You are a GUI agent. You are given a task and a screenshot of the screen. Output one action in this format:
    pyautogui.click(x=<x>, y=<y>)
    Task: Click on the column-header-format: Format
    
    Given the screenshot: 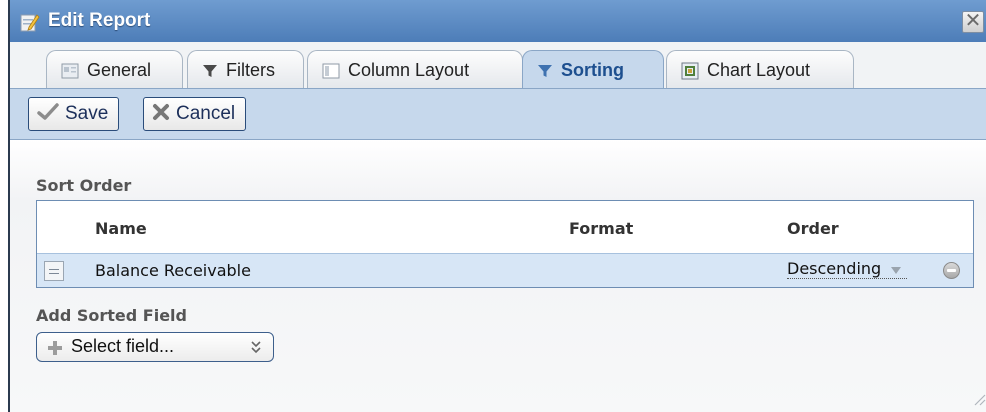 What is the action you would take?
    pyautogui.click(x=601, y=228)
    